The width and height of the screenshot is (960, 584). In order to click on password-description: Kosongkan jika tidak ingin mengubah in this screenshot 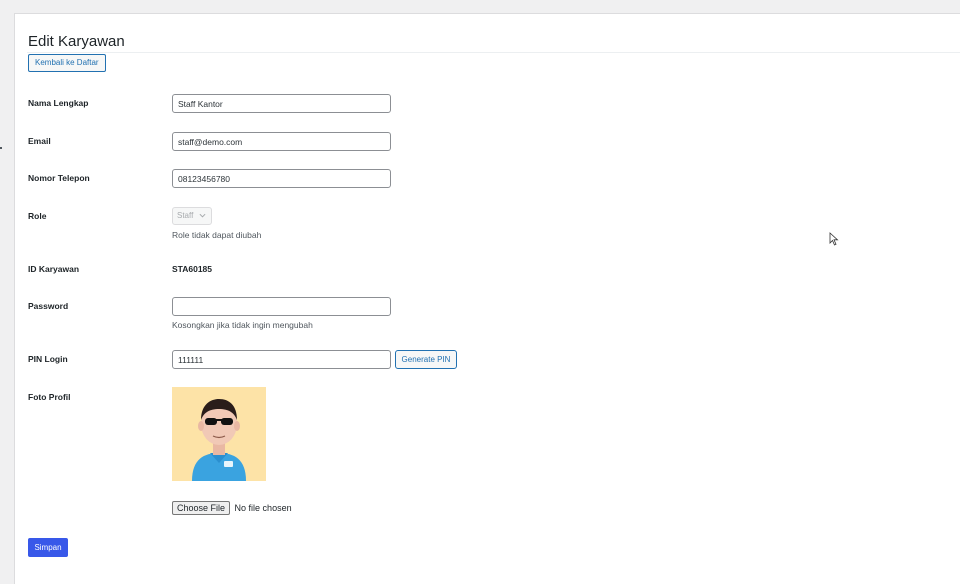, I will do `click(242, 325)`.